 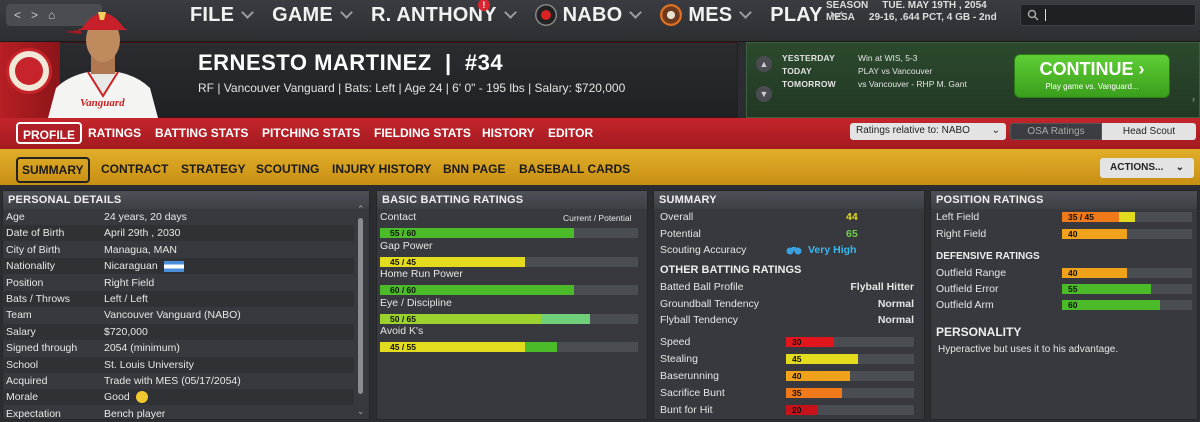 I want to click on rating-value: 50 / 65, so click(x=403, y=318).